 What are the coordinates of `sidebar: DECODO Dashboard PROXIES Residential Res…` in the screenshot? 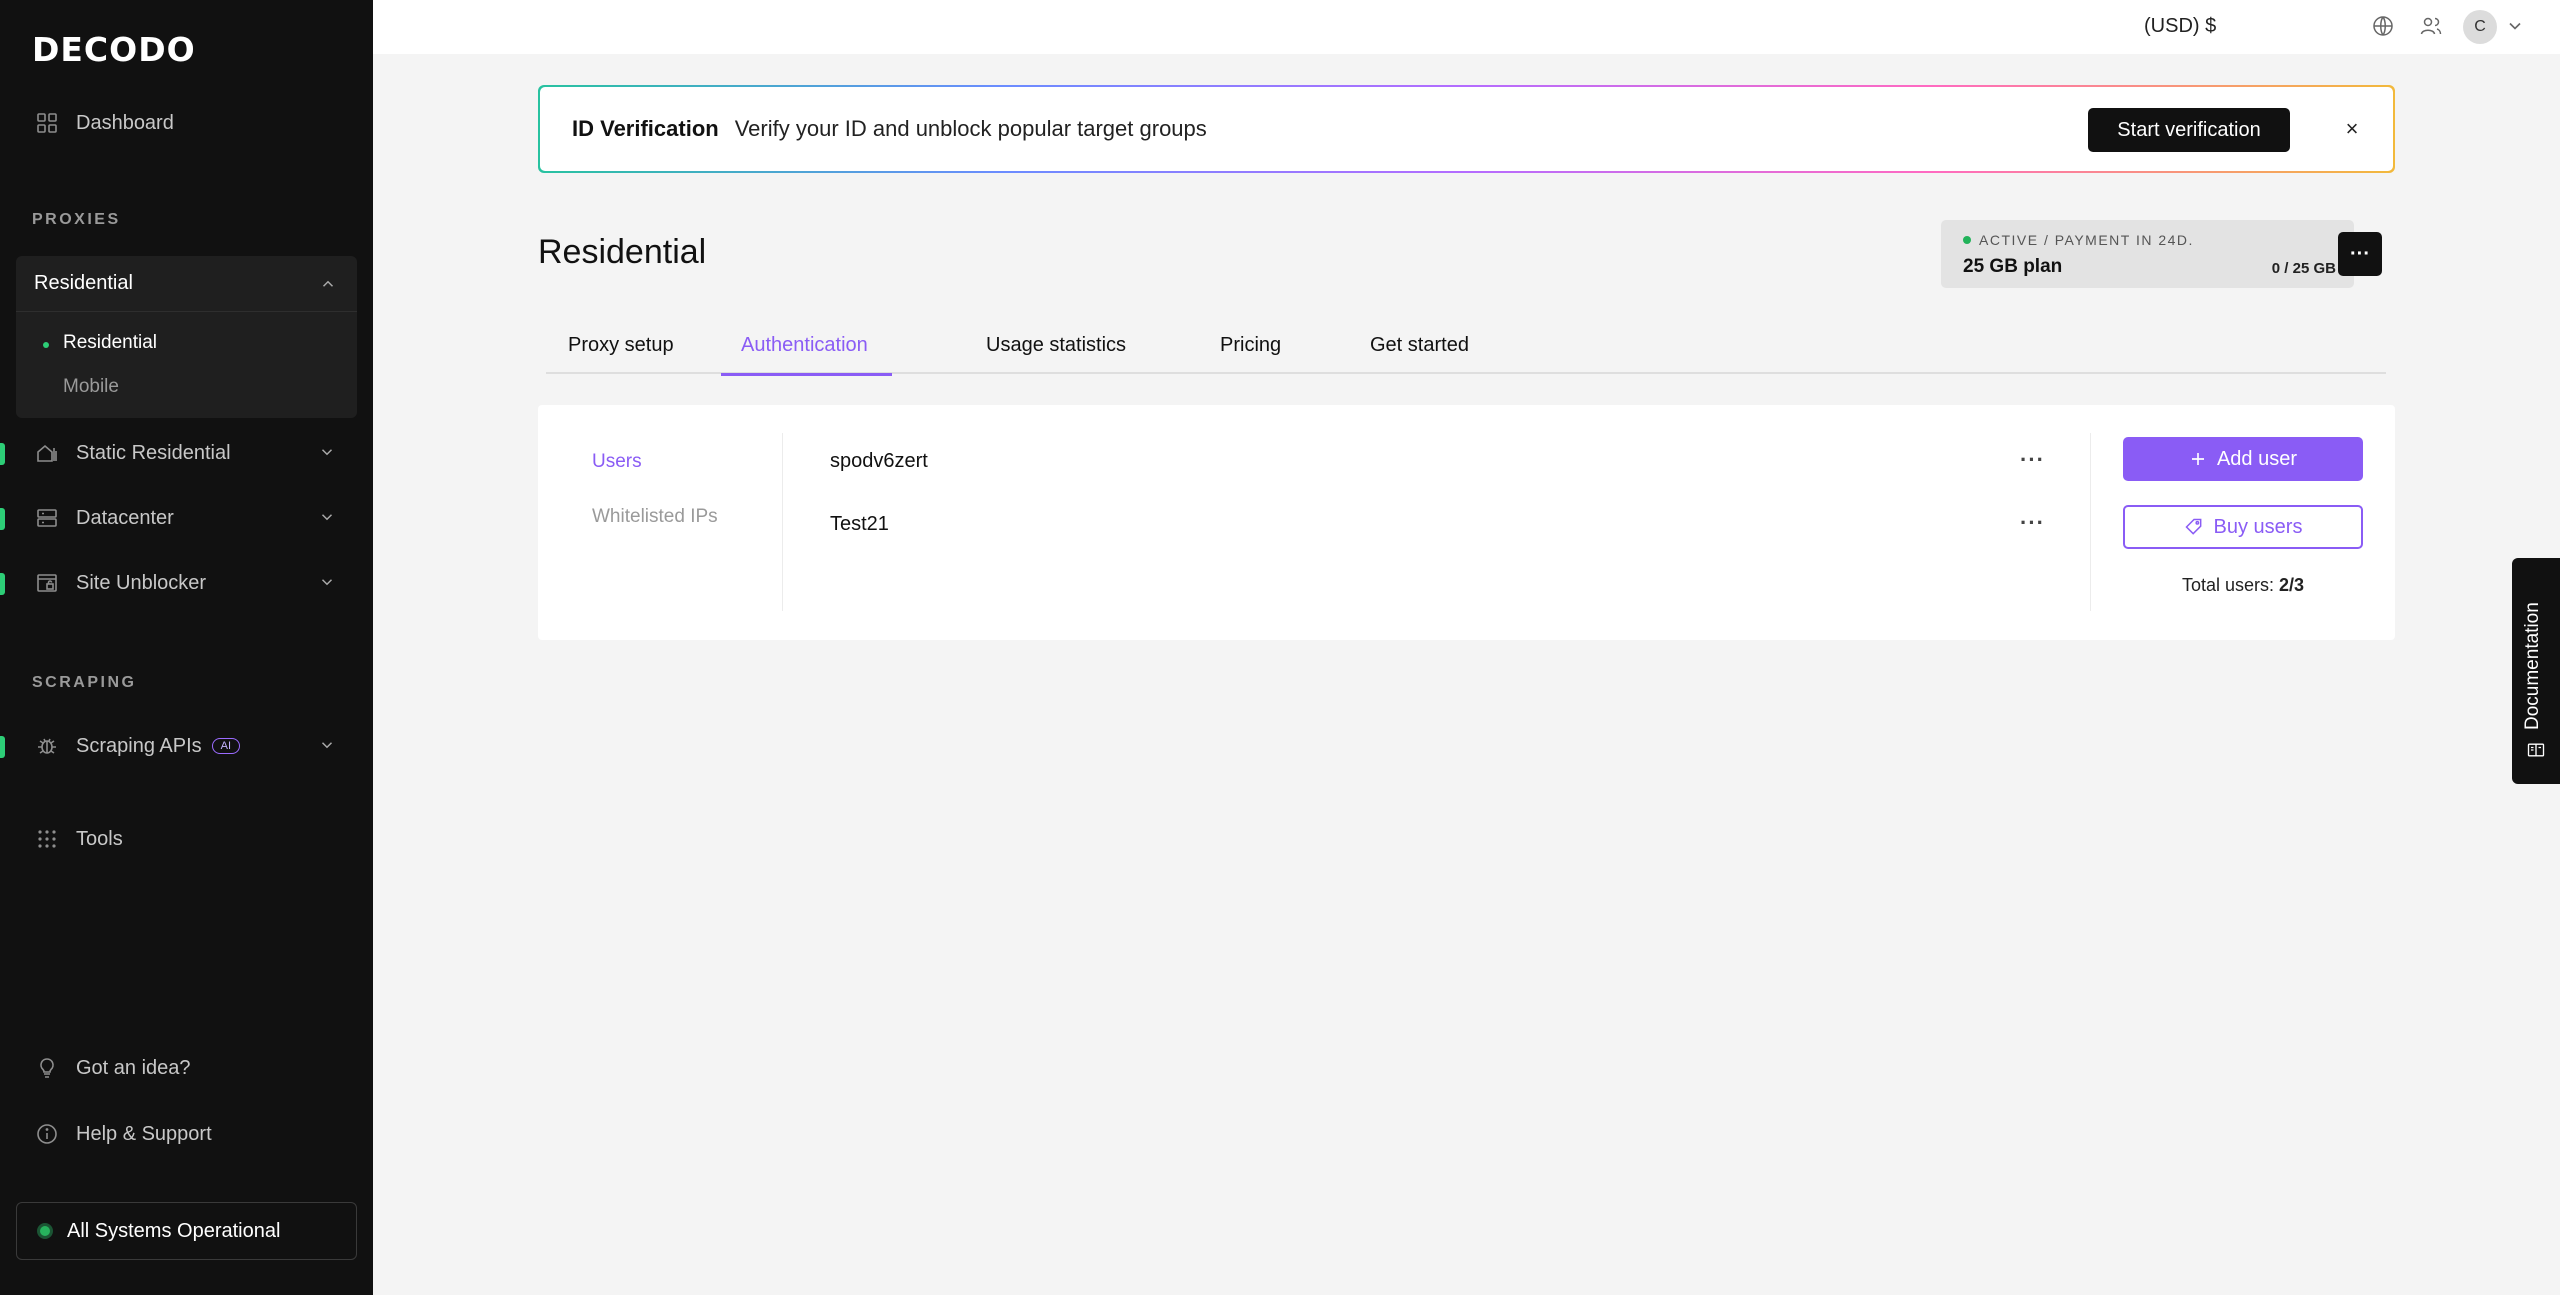 It's located at (186, 647).